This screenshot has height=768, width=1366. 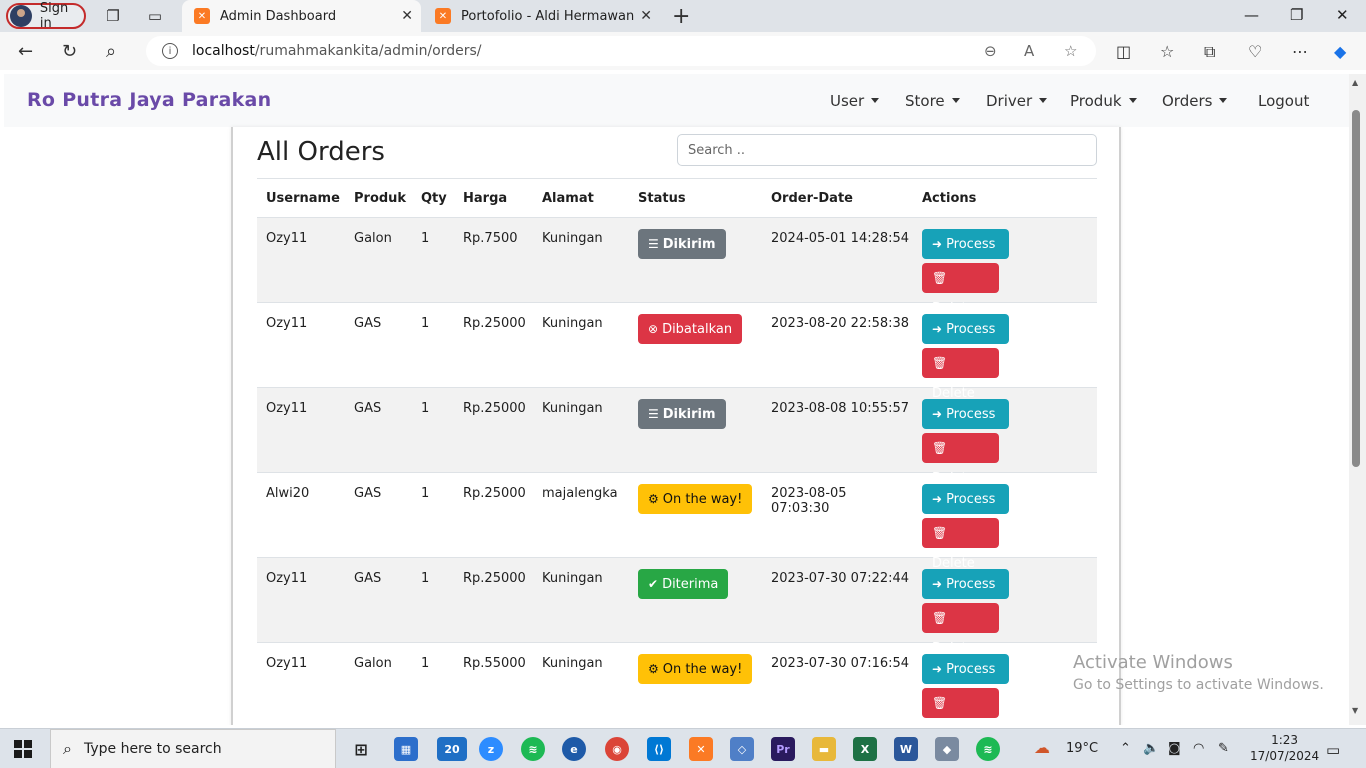 What do you see at coordinates (452, 749) in the screenshot?
I see `mail-app-icon: 20` at bounding box center [452, 749].